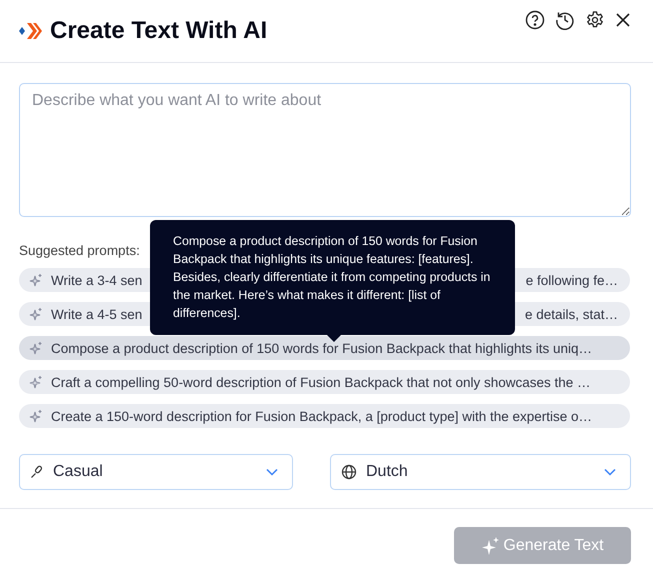 The image size is (653, 582). Describe the element at coordinates (37, 472) in the screenshot. I see `microphone-icon` at that location.